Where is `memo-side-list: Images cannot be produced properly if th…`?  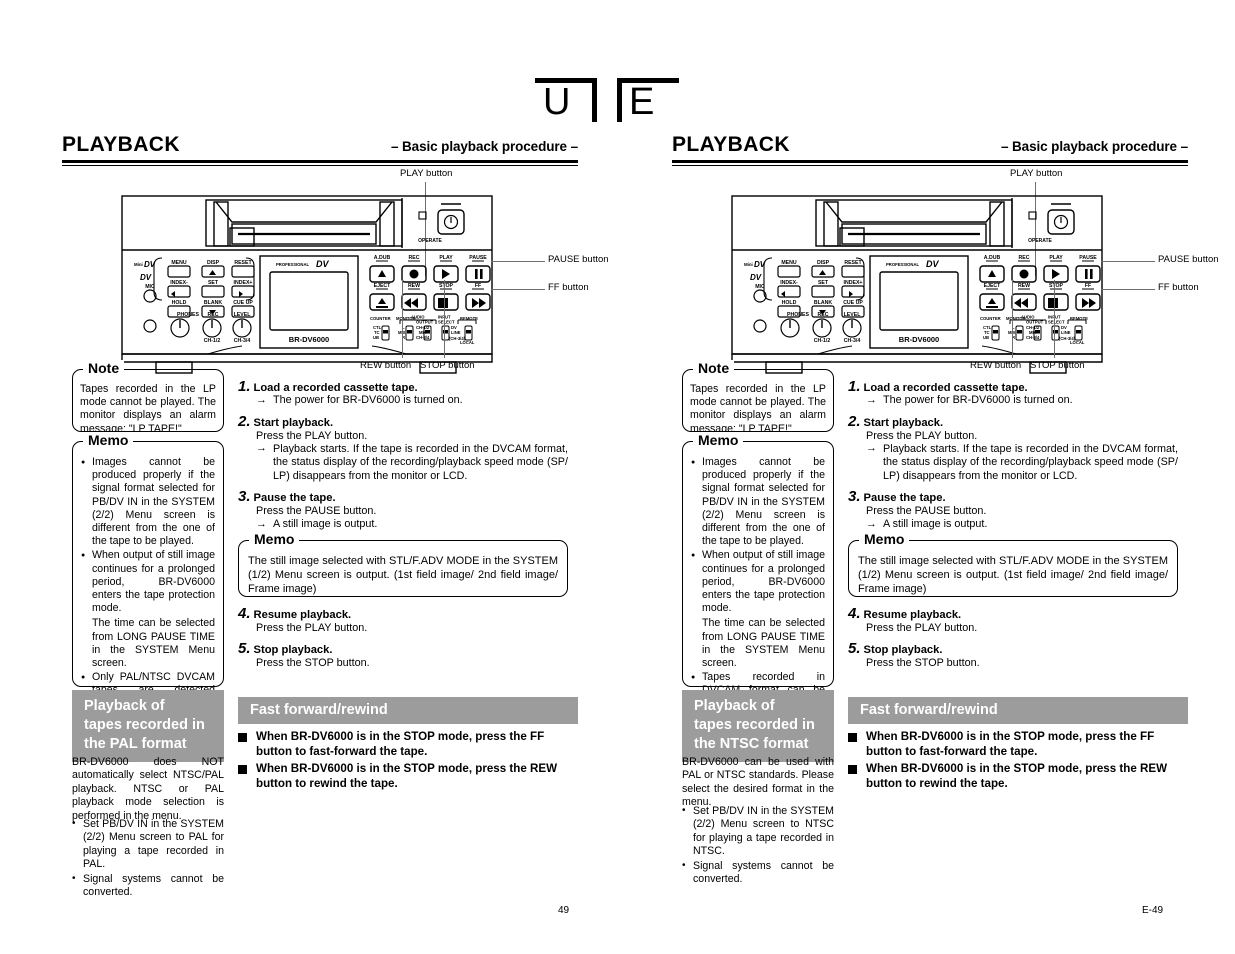
memo-side-list: Images cannot be produced properly if th… is located at coordinates (148, 583).